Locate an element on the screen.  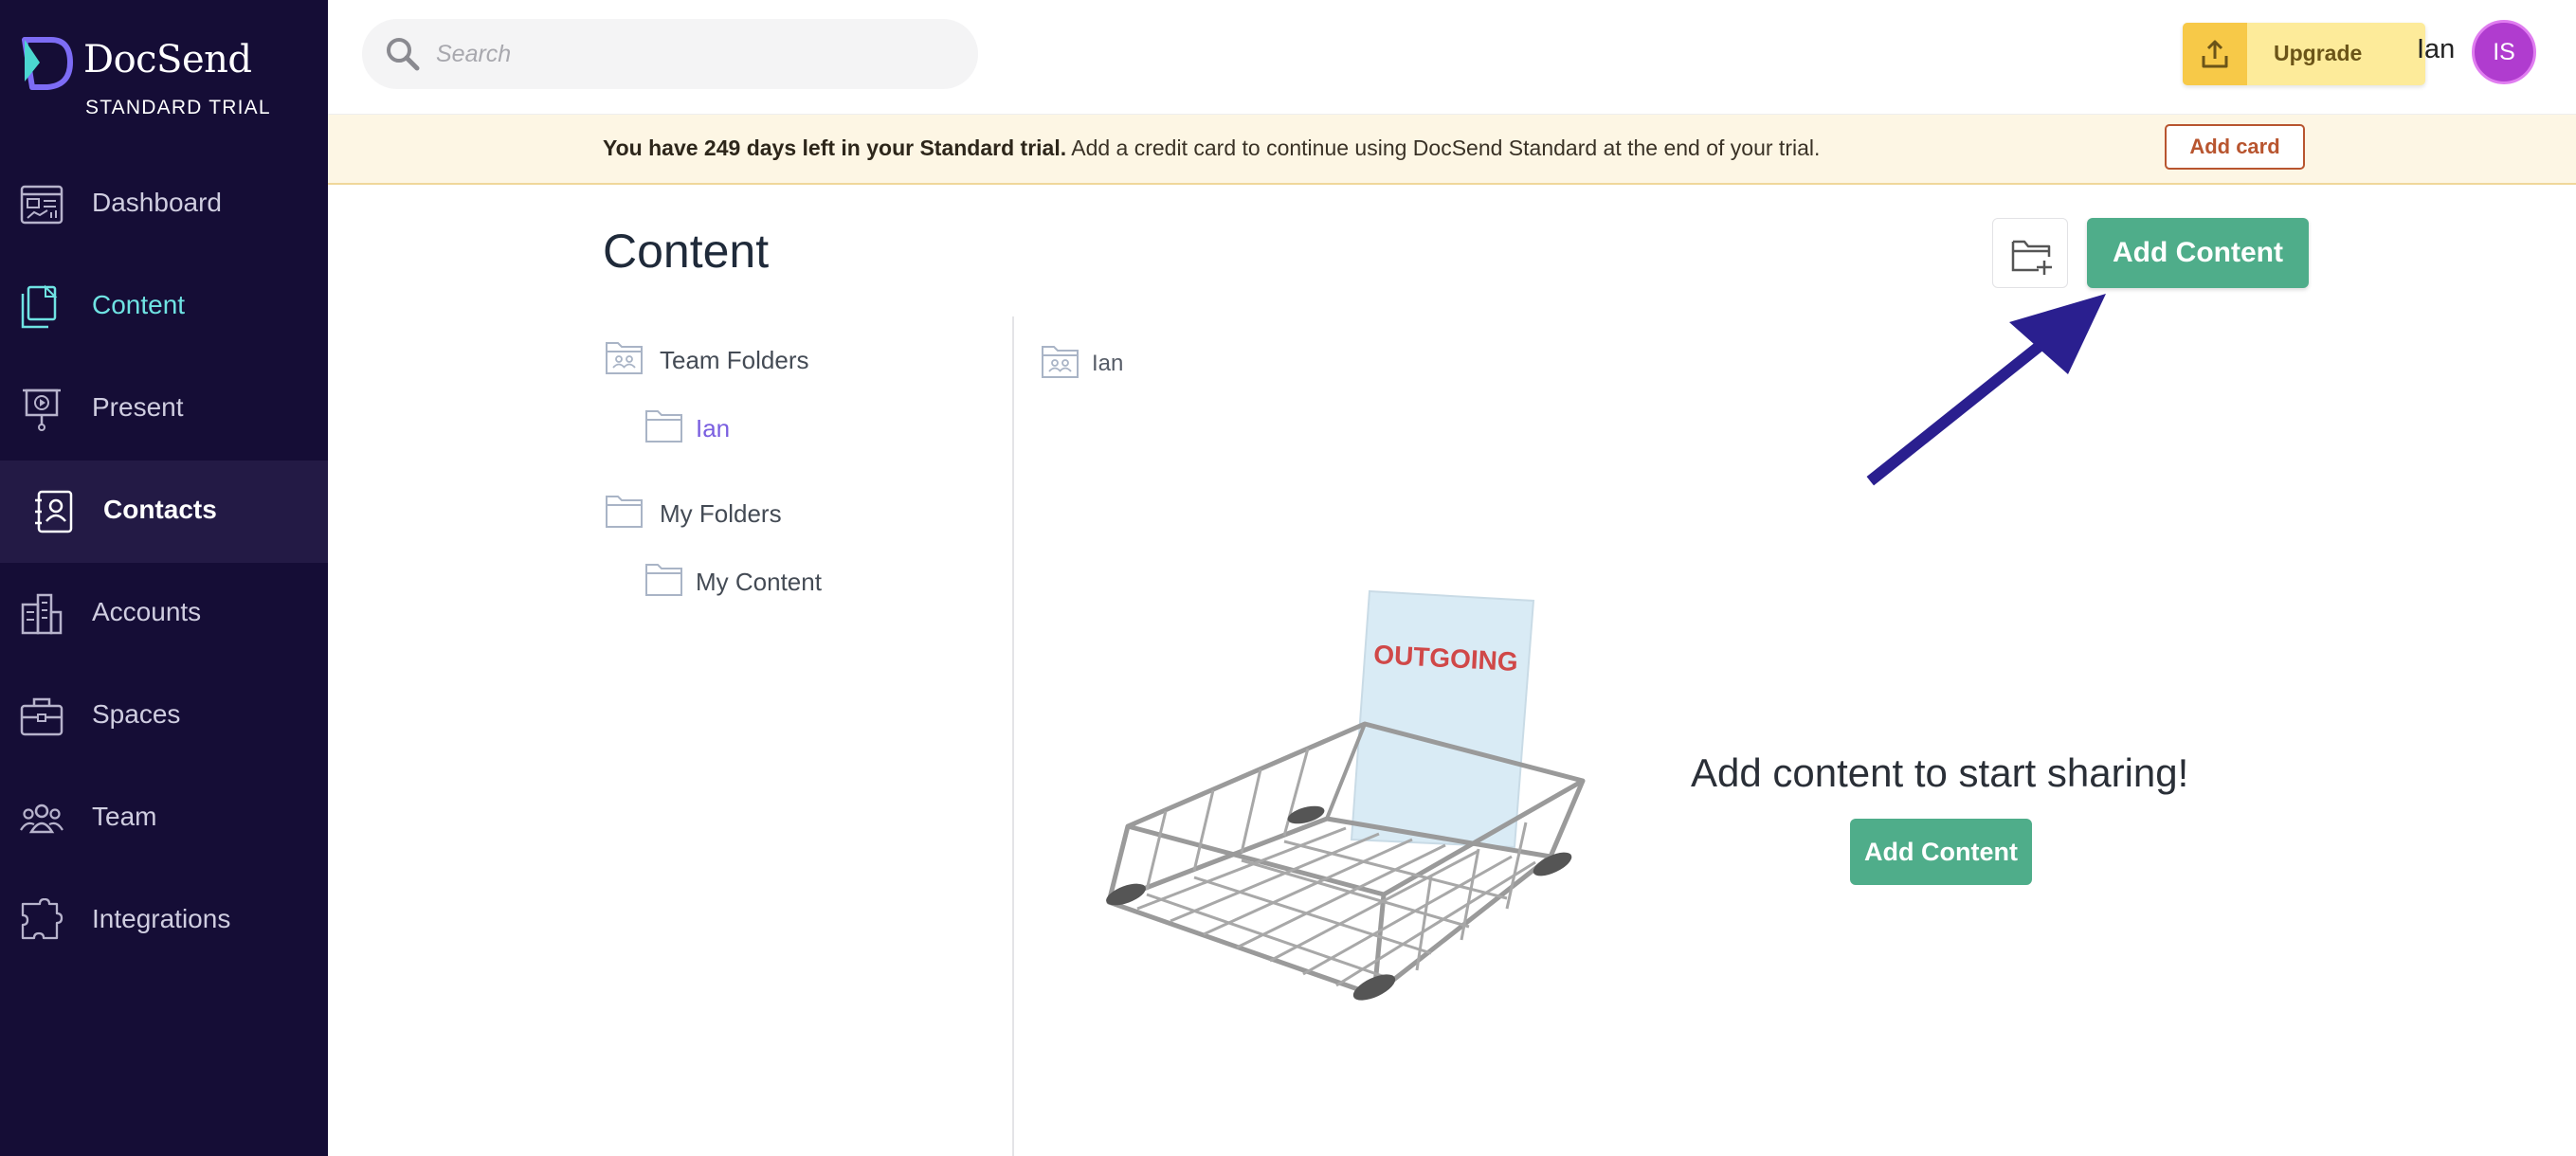
contacts-icon is located at coordinates (54, 511).